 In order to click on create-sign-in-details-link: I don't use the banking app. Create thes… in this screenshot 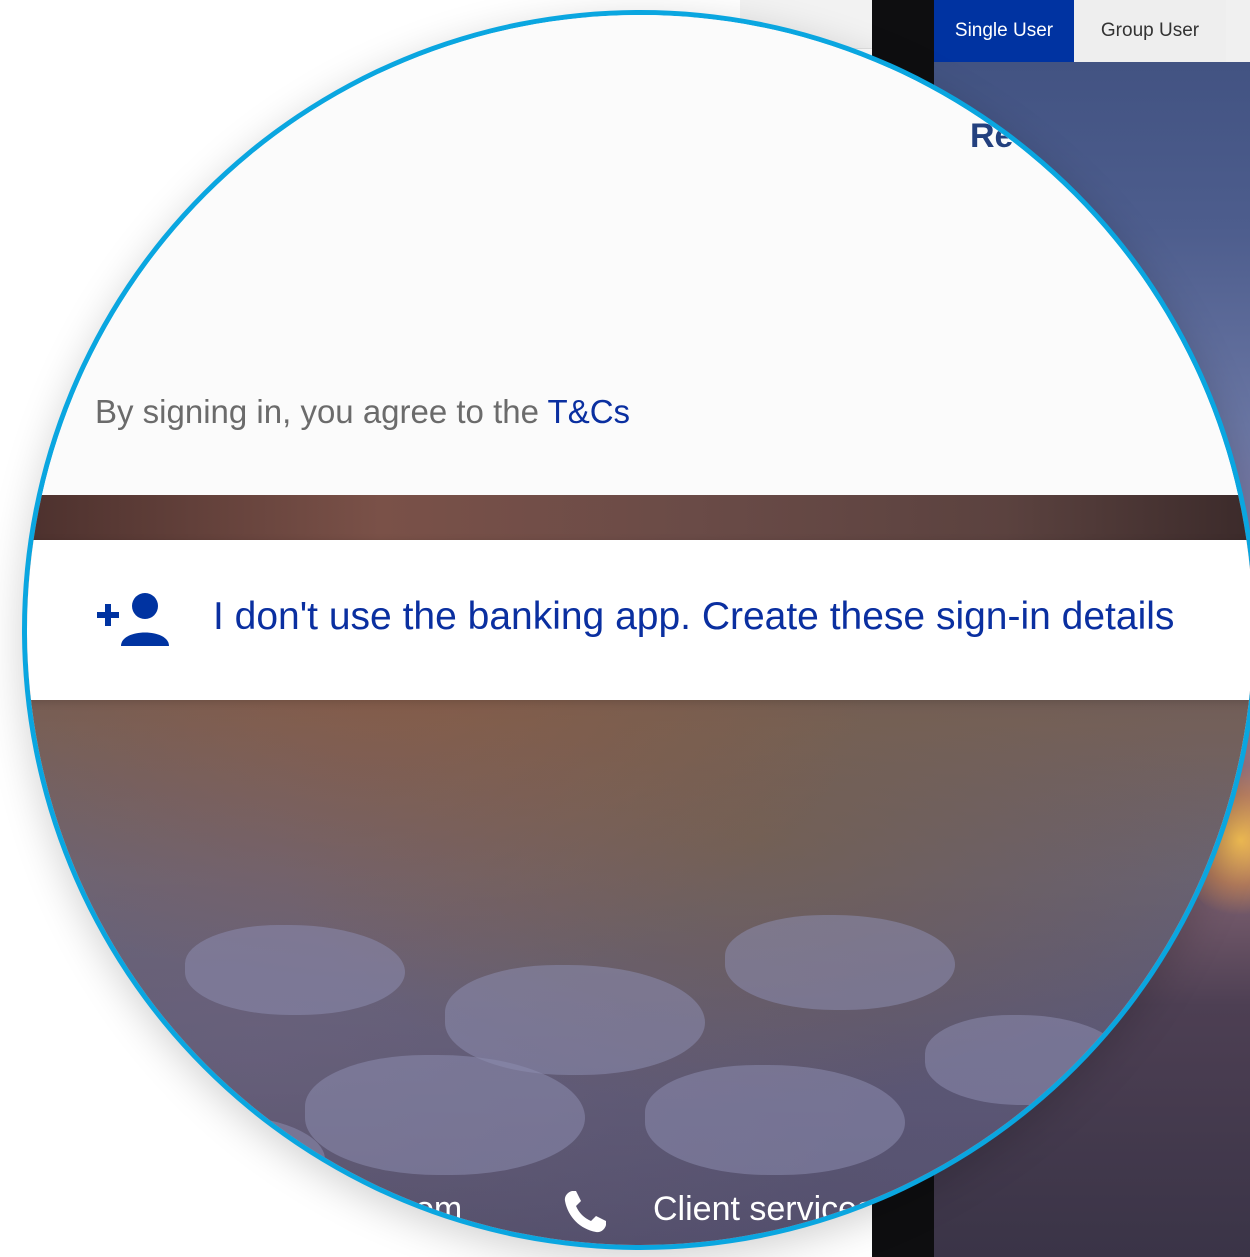, I will do `click(693, 617)`.